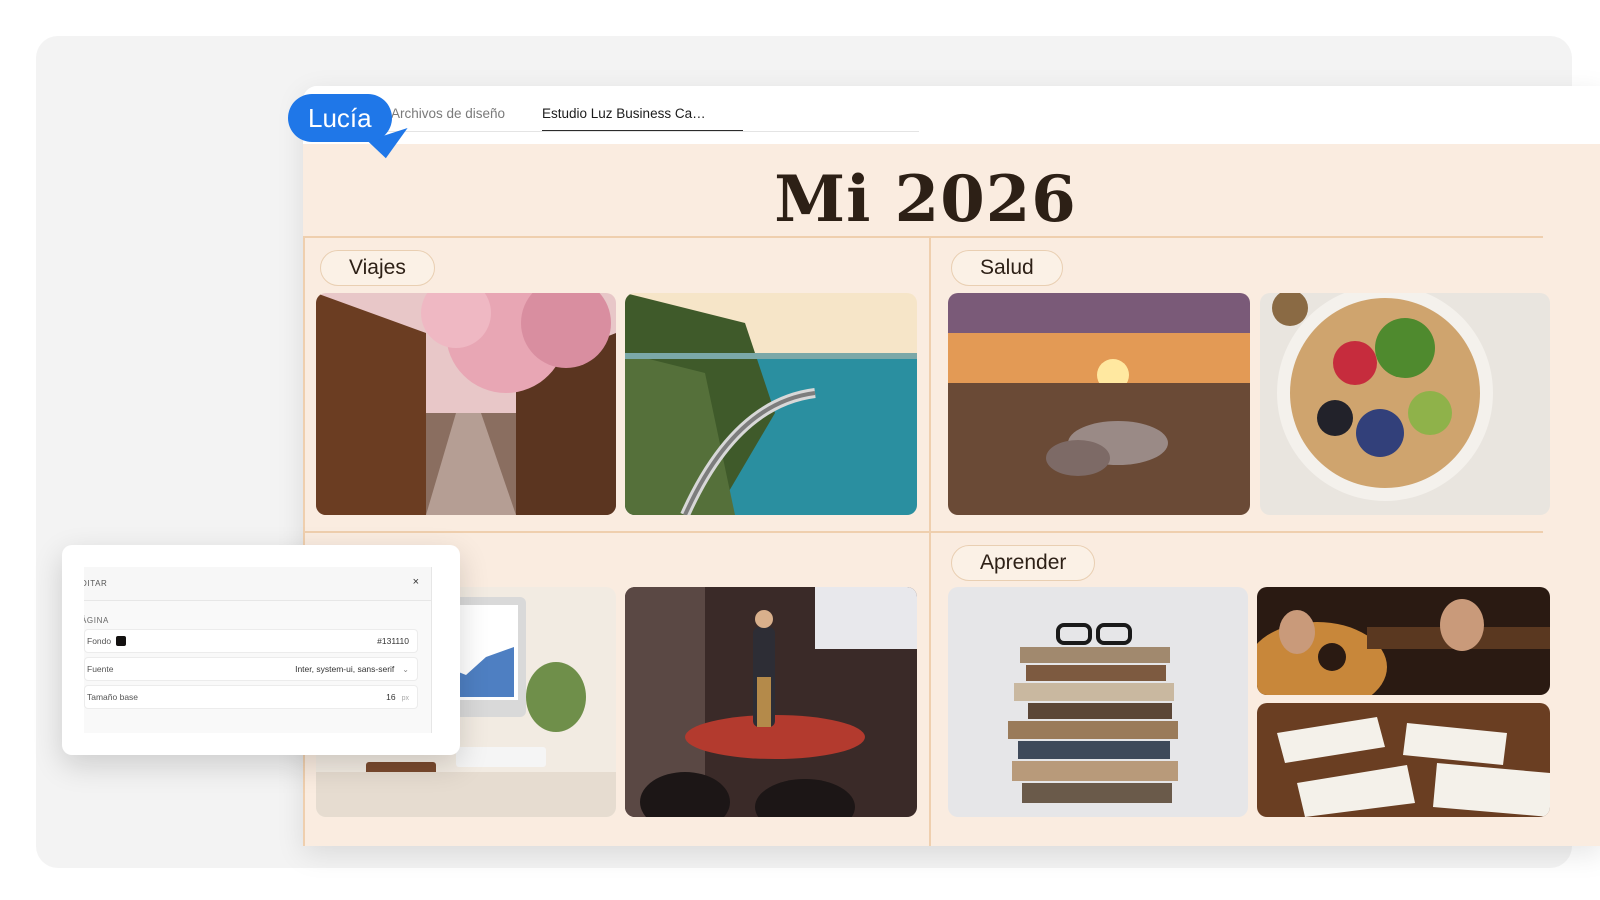 Image resolution: width=1600 pixels, height=900 pixels. Describe the element at coordinates (257, 584) in the screenshot. I see `edit-panel-header: DITAR ×` at that location.